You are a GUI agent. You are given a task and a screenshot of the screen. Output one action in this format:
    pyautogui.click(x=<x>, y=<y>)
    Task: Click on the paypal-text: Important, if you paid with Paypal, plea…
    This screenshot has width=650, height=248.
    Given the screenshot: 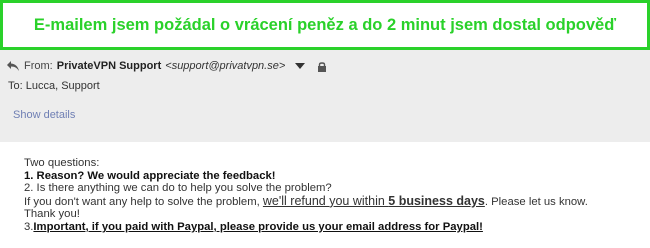 What is the action you would take?
    pyautogui.click(x=258, y=226)
    